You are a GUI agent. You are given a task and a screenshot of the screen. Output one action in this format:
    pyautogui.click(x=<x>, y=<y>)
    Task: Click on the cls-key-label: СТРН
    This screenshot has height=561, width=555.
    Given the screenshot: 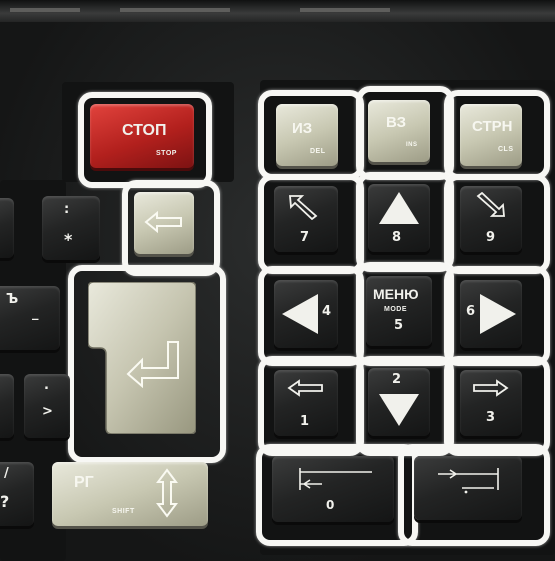 What is the action you would take?
    pyautogui.click(x=492, y=126)
    